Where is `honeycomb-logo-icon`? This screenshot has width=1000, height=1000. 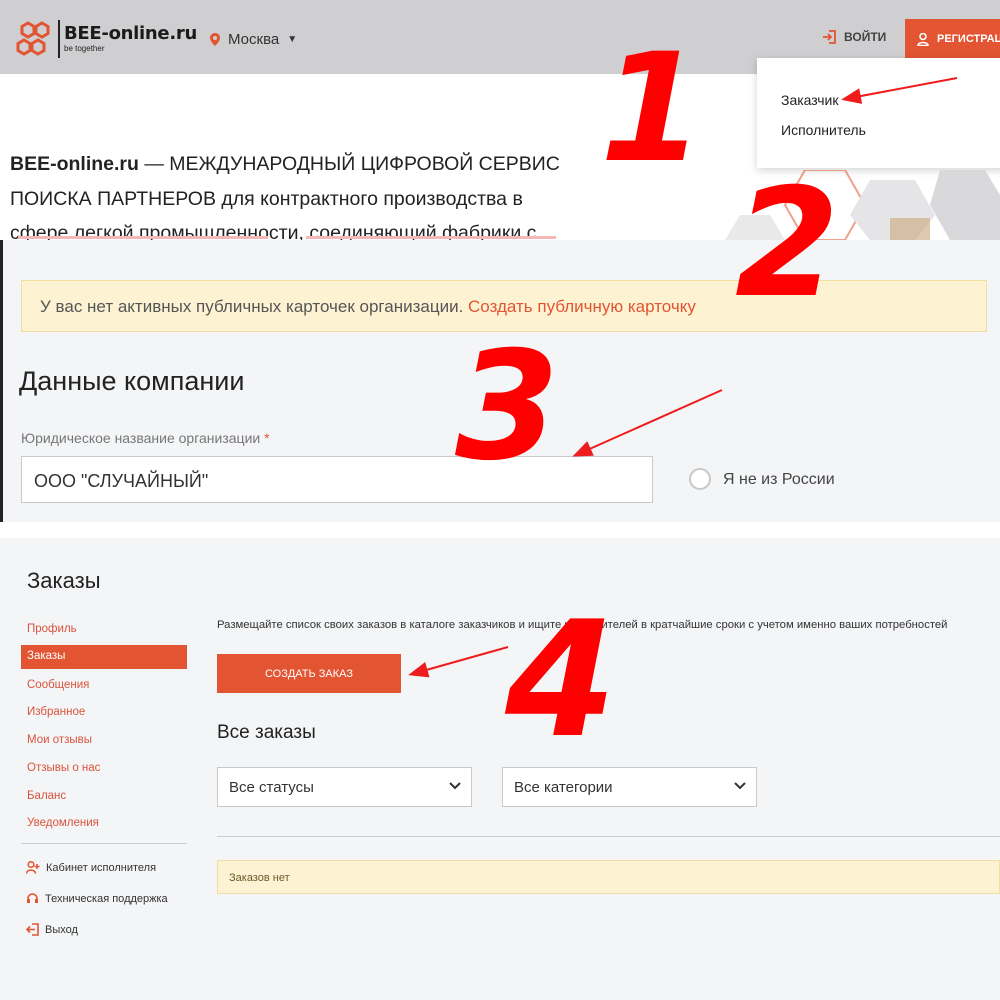
honeycomb-logo-icon is located at coordinates (33, 38).